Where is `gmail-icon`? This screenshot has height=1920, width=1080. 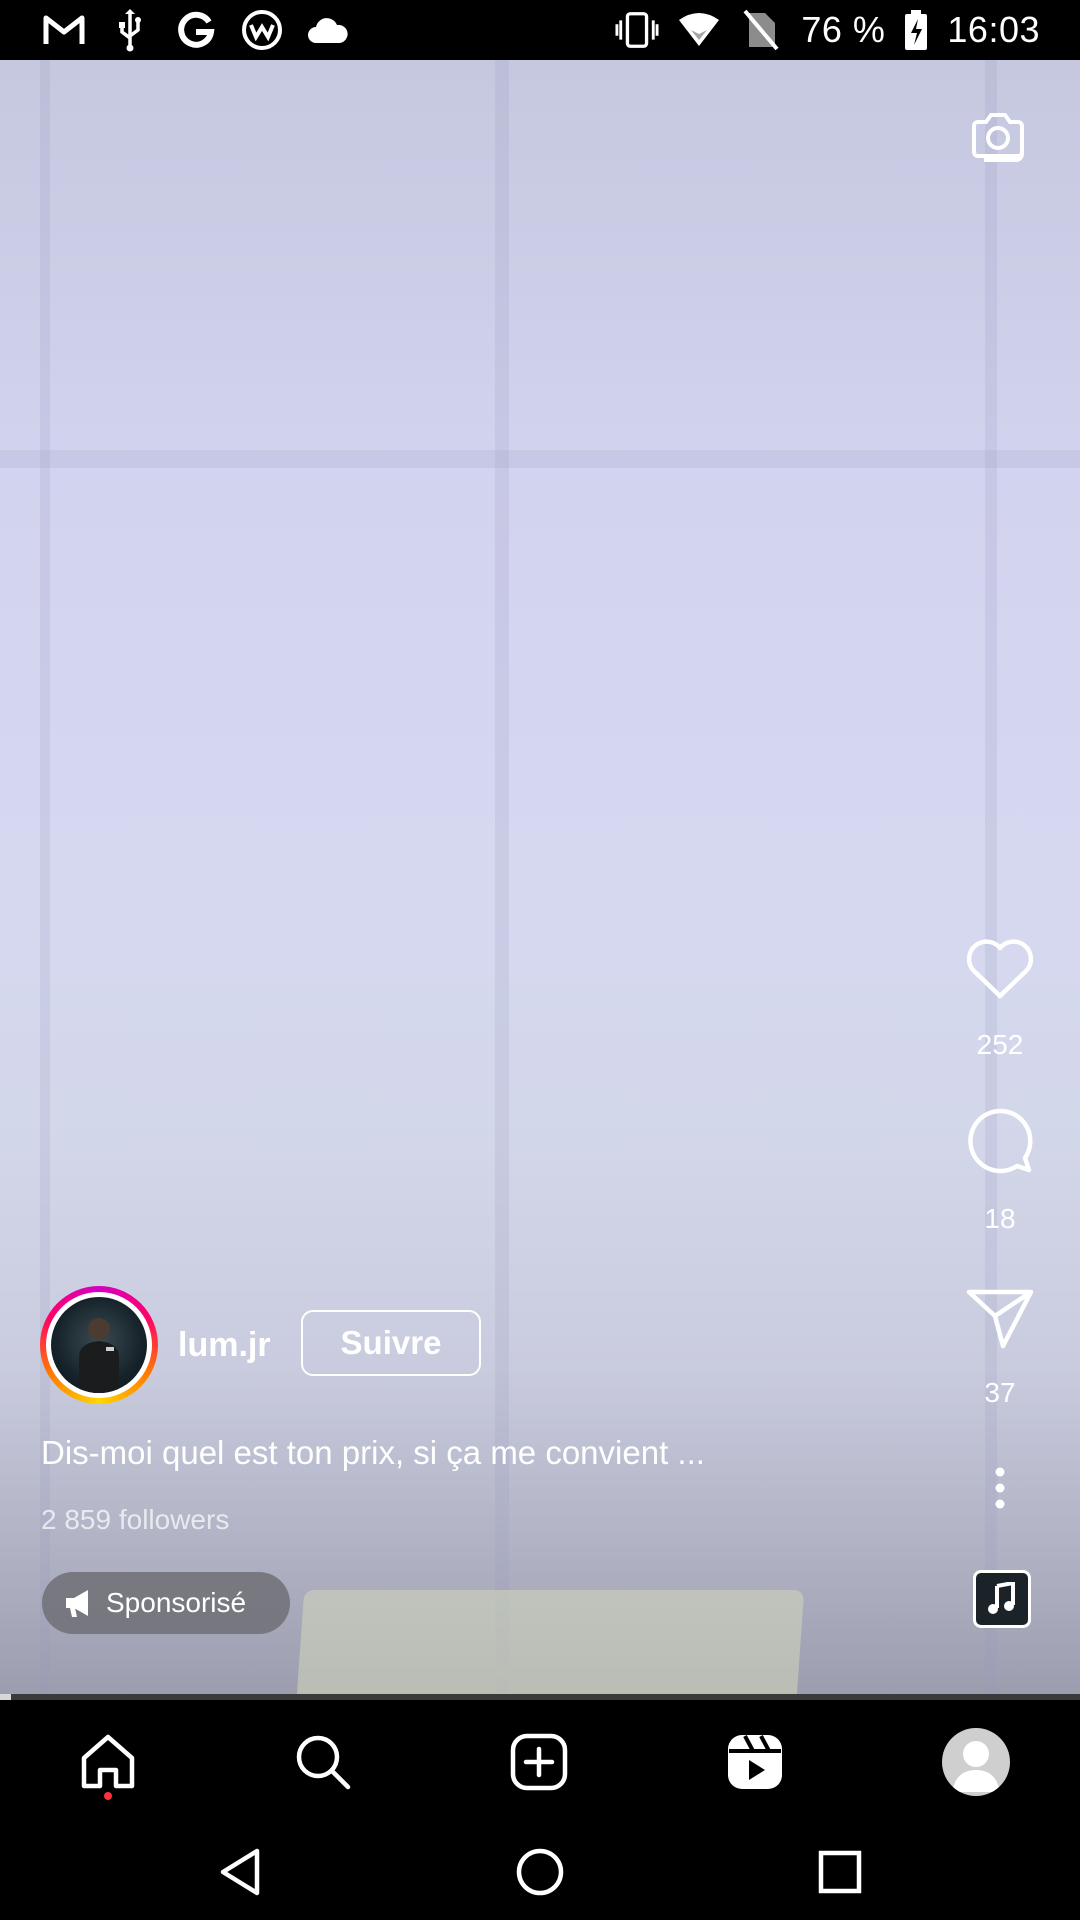 gmail-icon is located at coordinates (64, 30).